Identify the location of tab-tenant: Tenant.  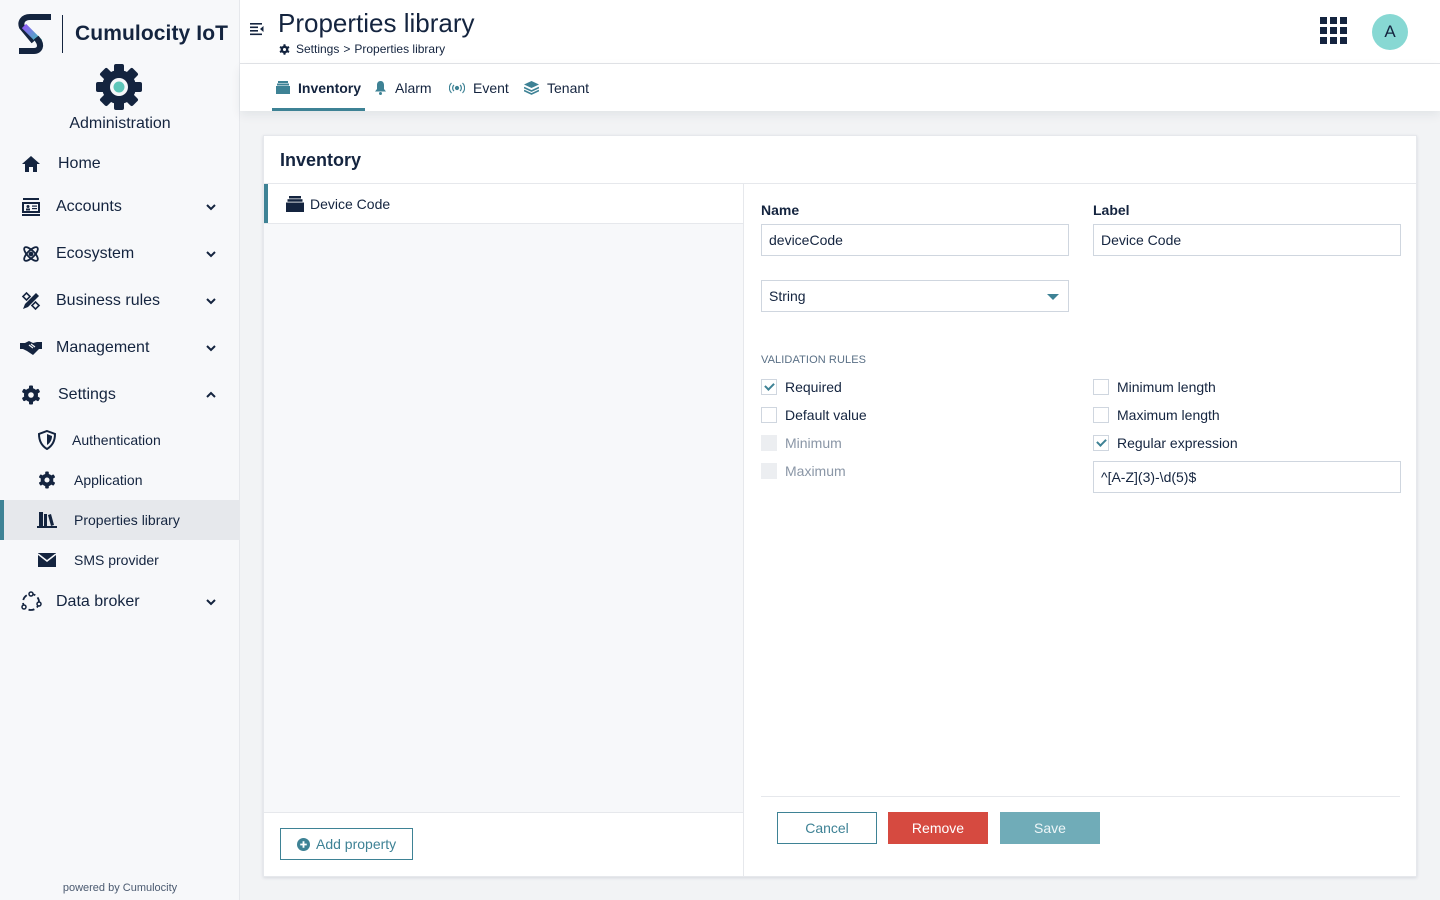
(556, 87).